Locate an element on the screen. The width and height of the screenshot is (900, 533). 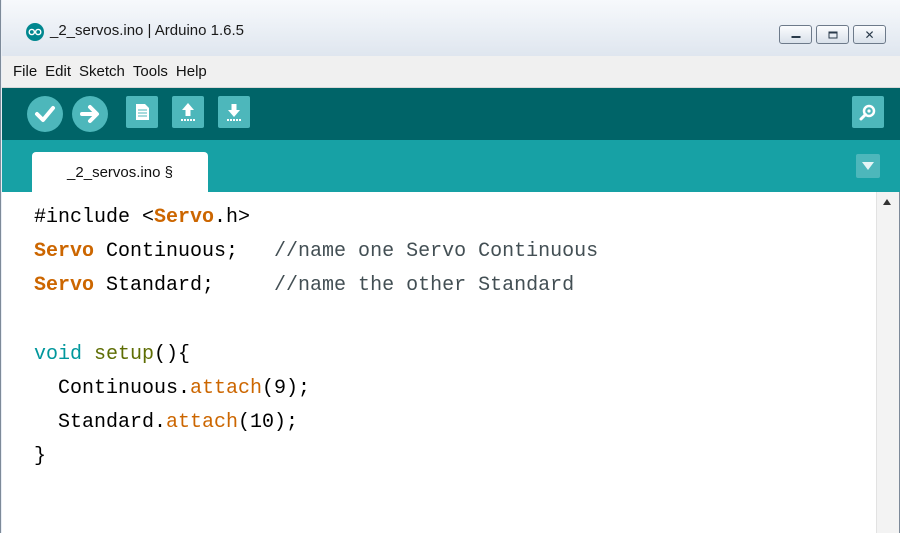
menu-file: File is located at coordinates (25, 71).